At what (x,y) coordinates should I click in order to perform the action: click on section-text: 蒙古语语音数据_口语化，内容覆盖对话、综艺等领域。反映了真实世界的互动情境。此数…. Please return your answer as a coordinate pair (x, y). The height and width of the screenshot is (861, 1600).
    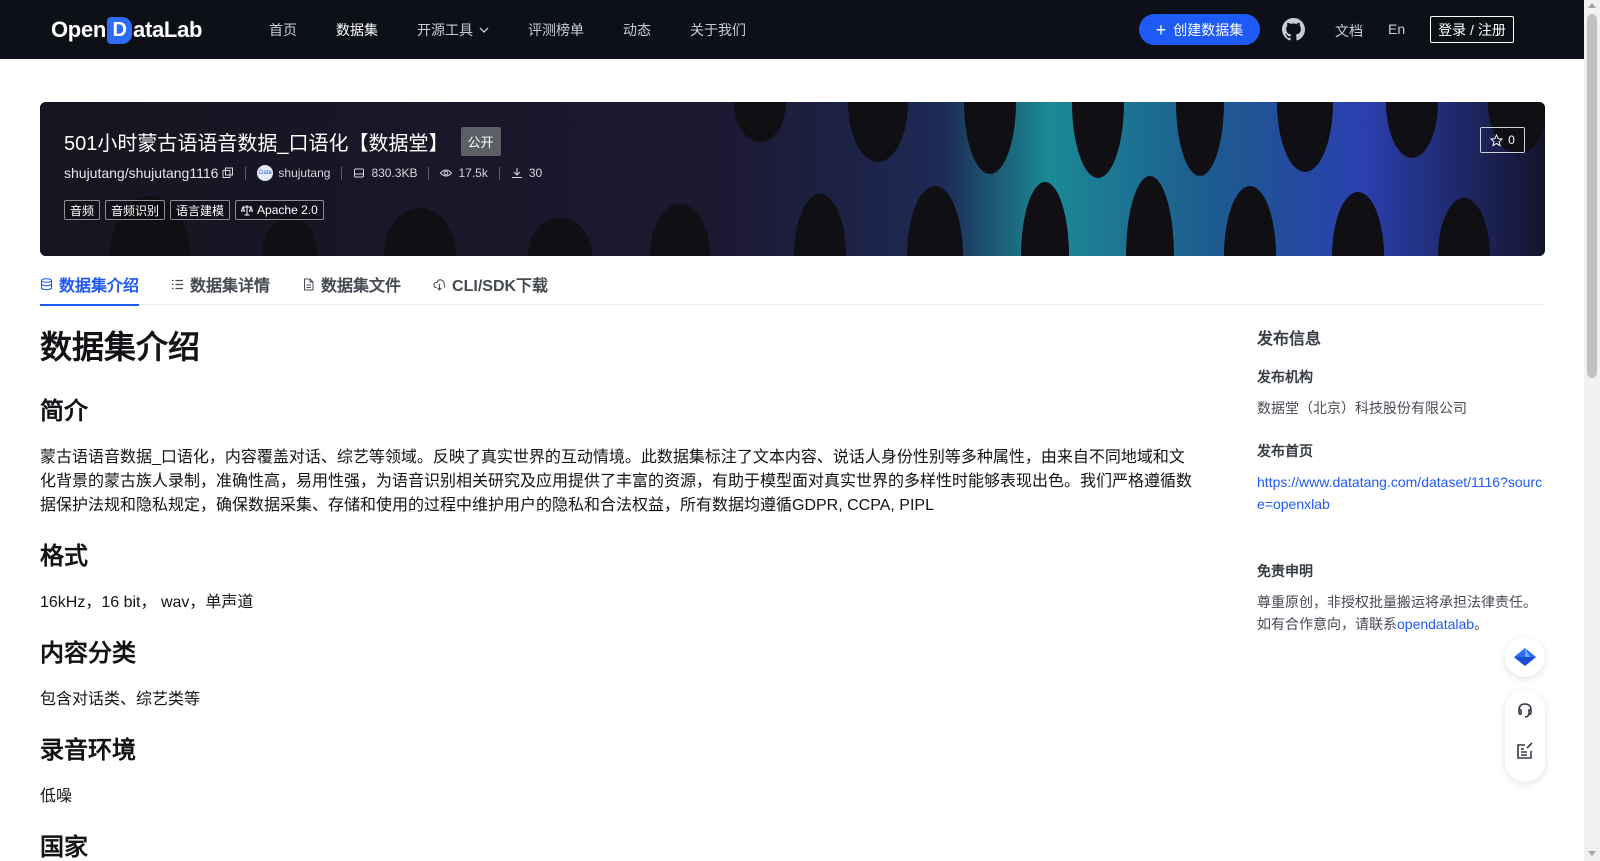
    Looking at the image, I should click on (616, 481).